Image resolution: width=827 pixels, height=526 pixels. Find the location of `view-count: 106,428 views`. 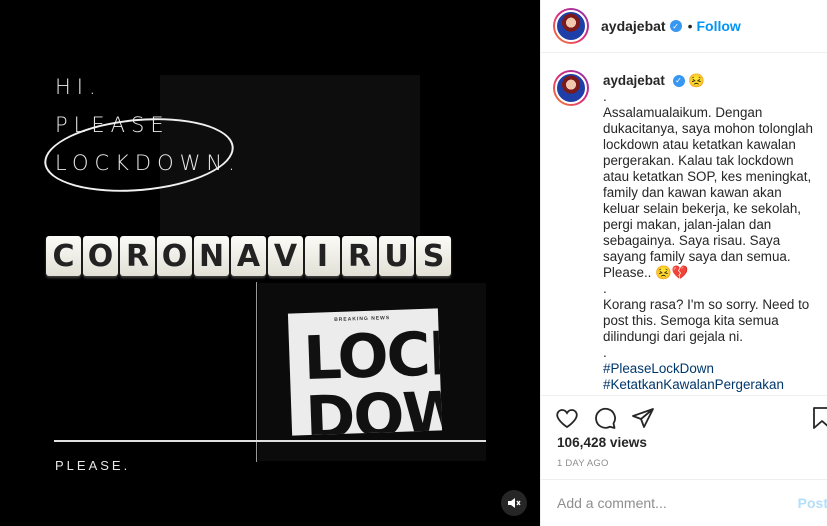

view-count: 106,428 views is located at coordinates (602, 442).